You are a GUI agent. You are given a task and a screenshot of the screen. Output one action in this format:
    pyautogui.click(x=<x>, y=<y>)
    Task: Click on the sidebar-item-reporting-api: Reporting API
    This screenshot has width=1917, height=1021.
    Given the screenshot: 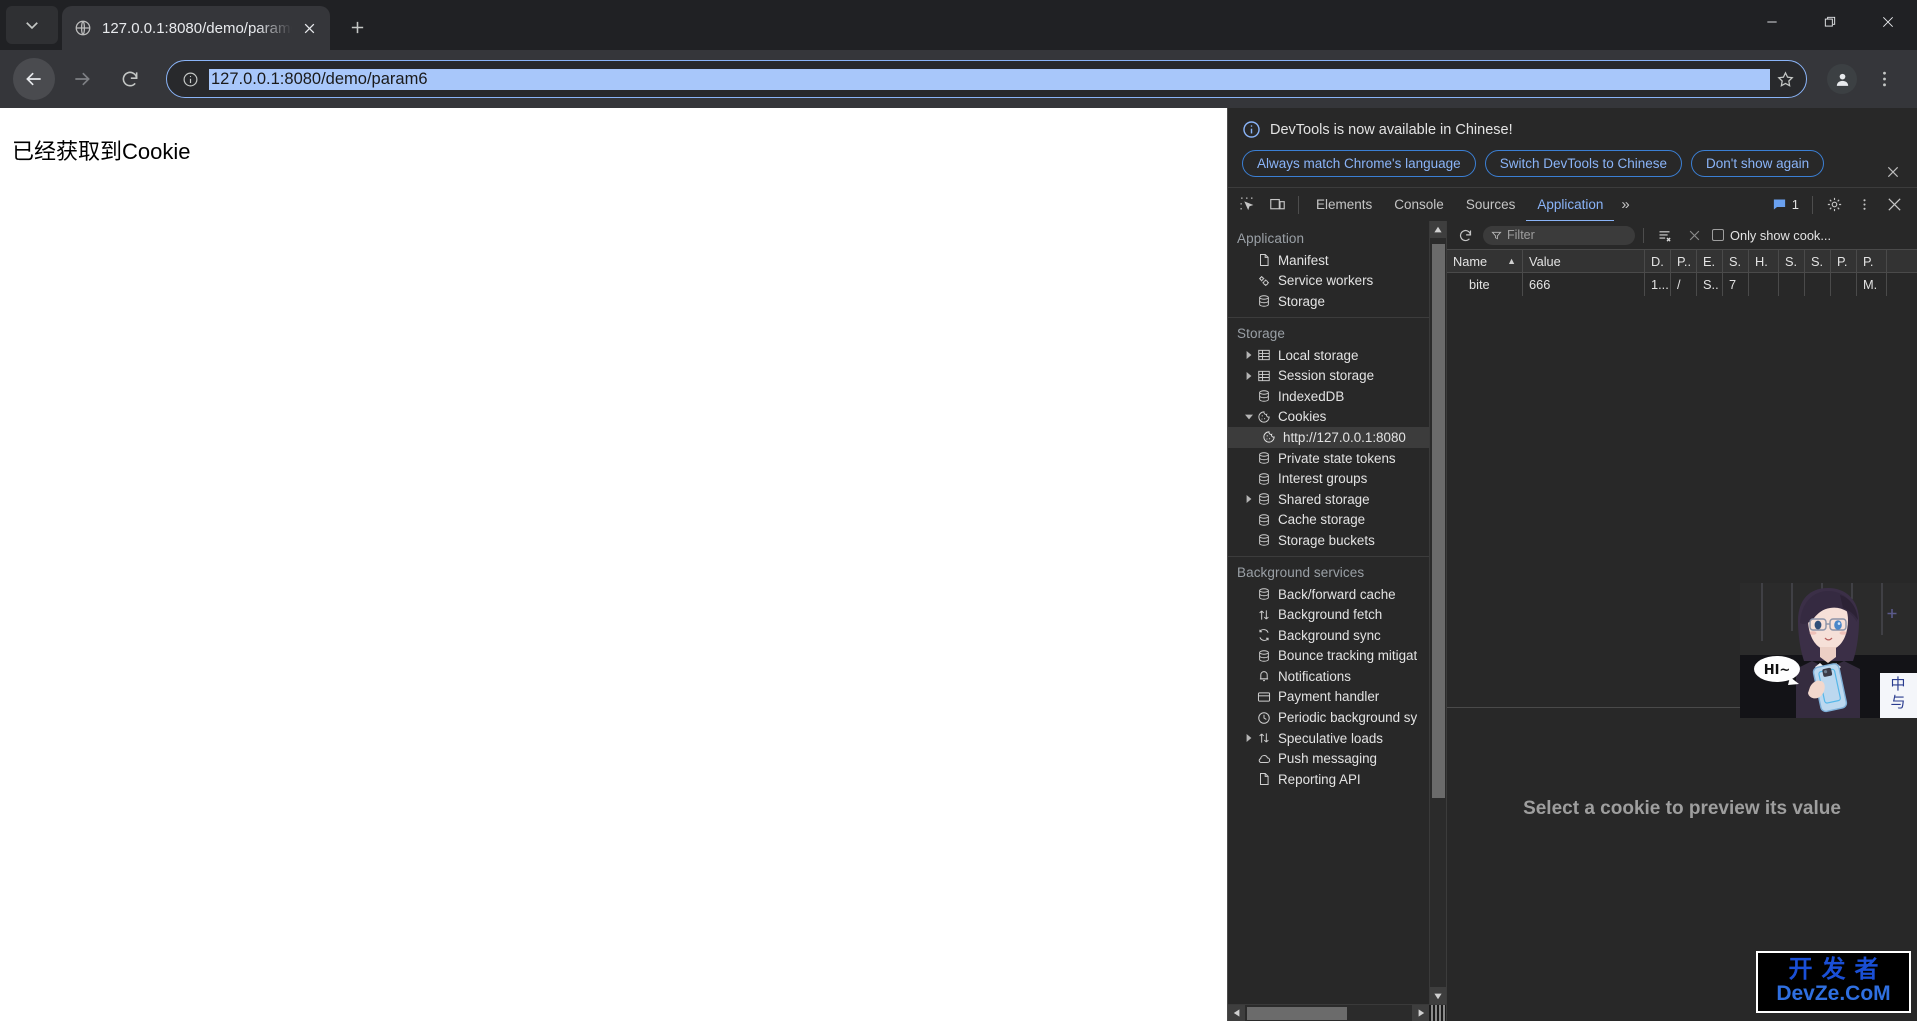 What is the action you would take?
    pyautogui.click(x=1337, y=779)
    